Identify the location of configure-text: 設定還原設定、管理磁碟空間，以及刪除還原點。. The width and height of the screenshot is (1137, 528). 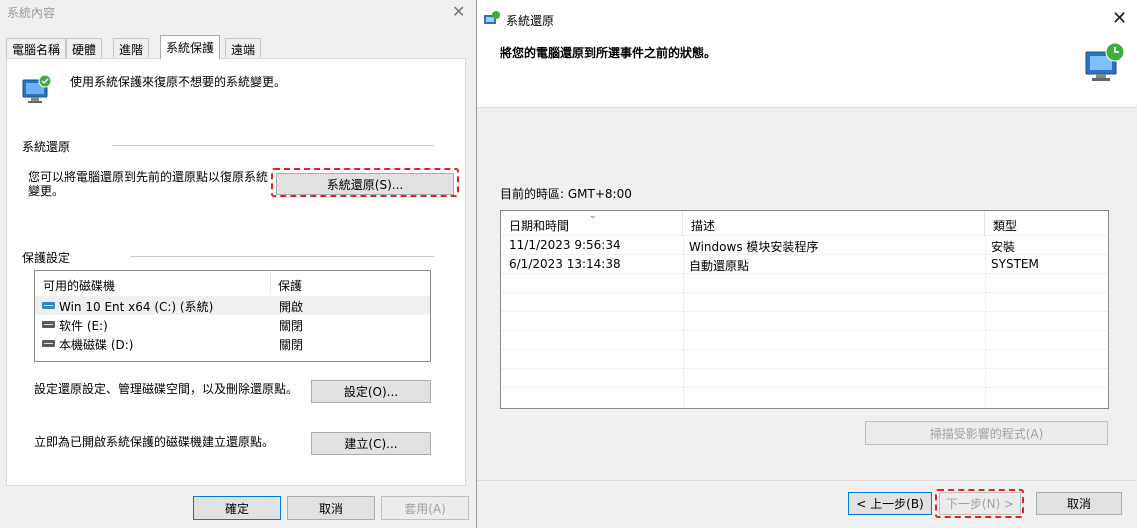
(166, 389).